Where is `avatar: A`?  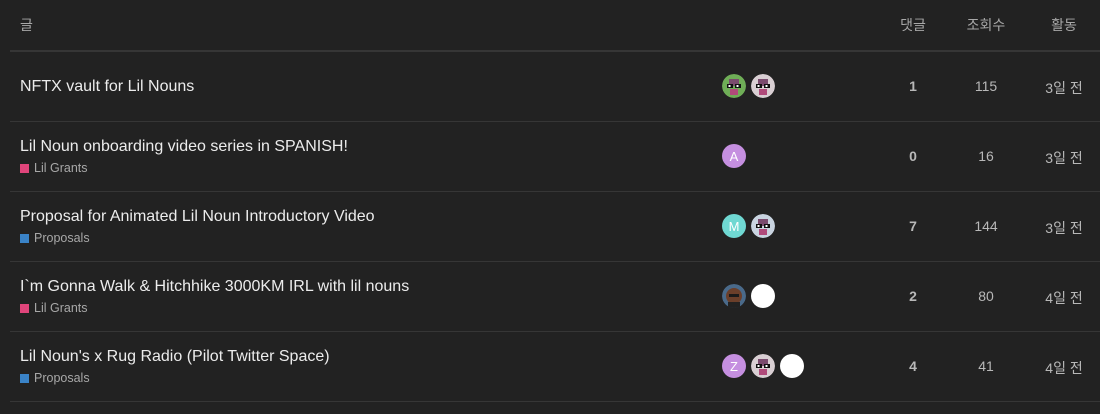 avatar: A is located at coordinates (734, 156).